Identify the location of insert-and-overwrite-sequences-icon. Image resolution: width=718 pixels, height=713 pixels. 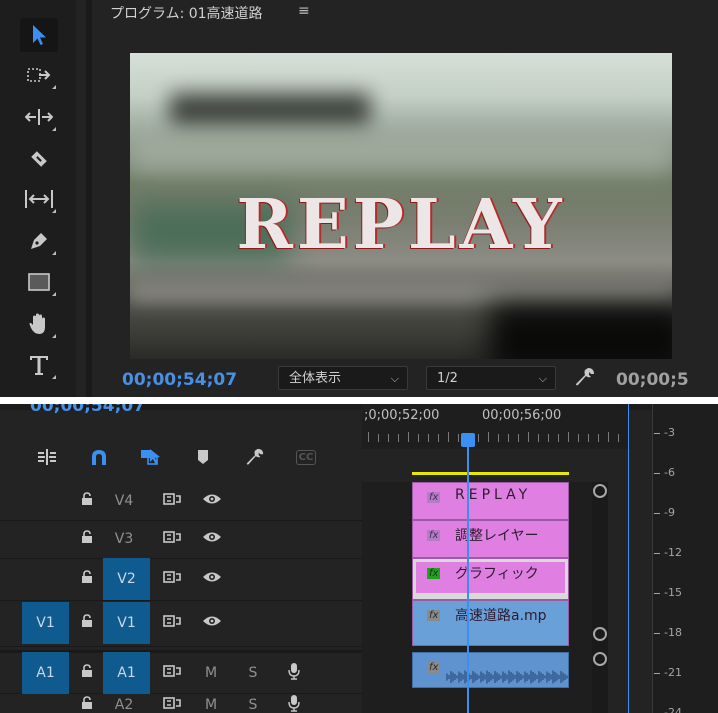
(47, 457).